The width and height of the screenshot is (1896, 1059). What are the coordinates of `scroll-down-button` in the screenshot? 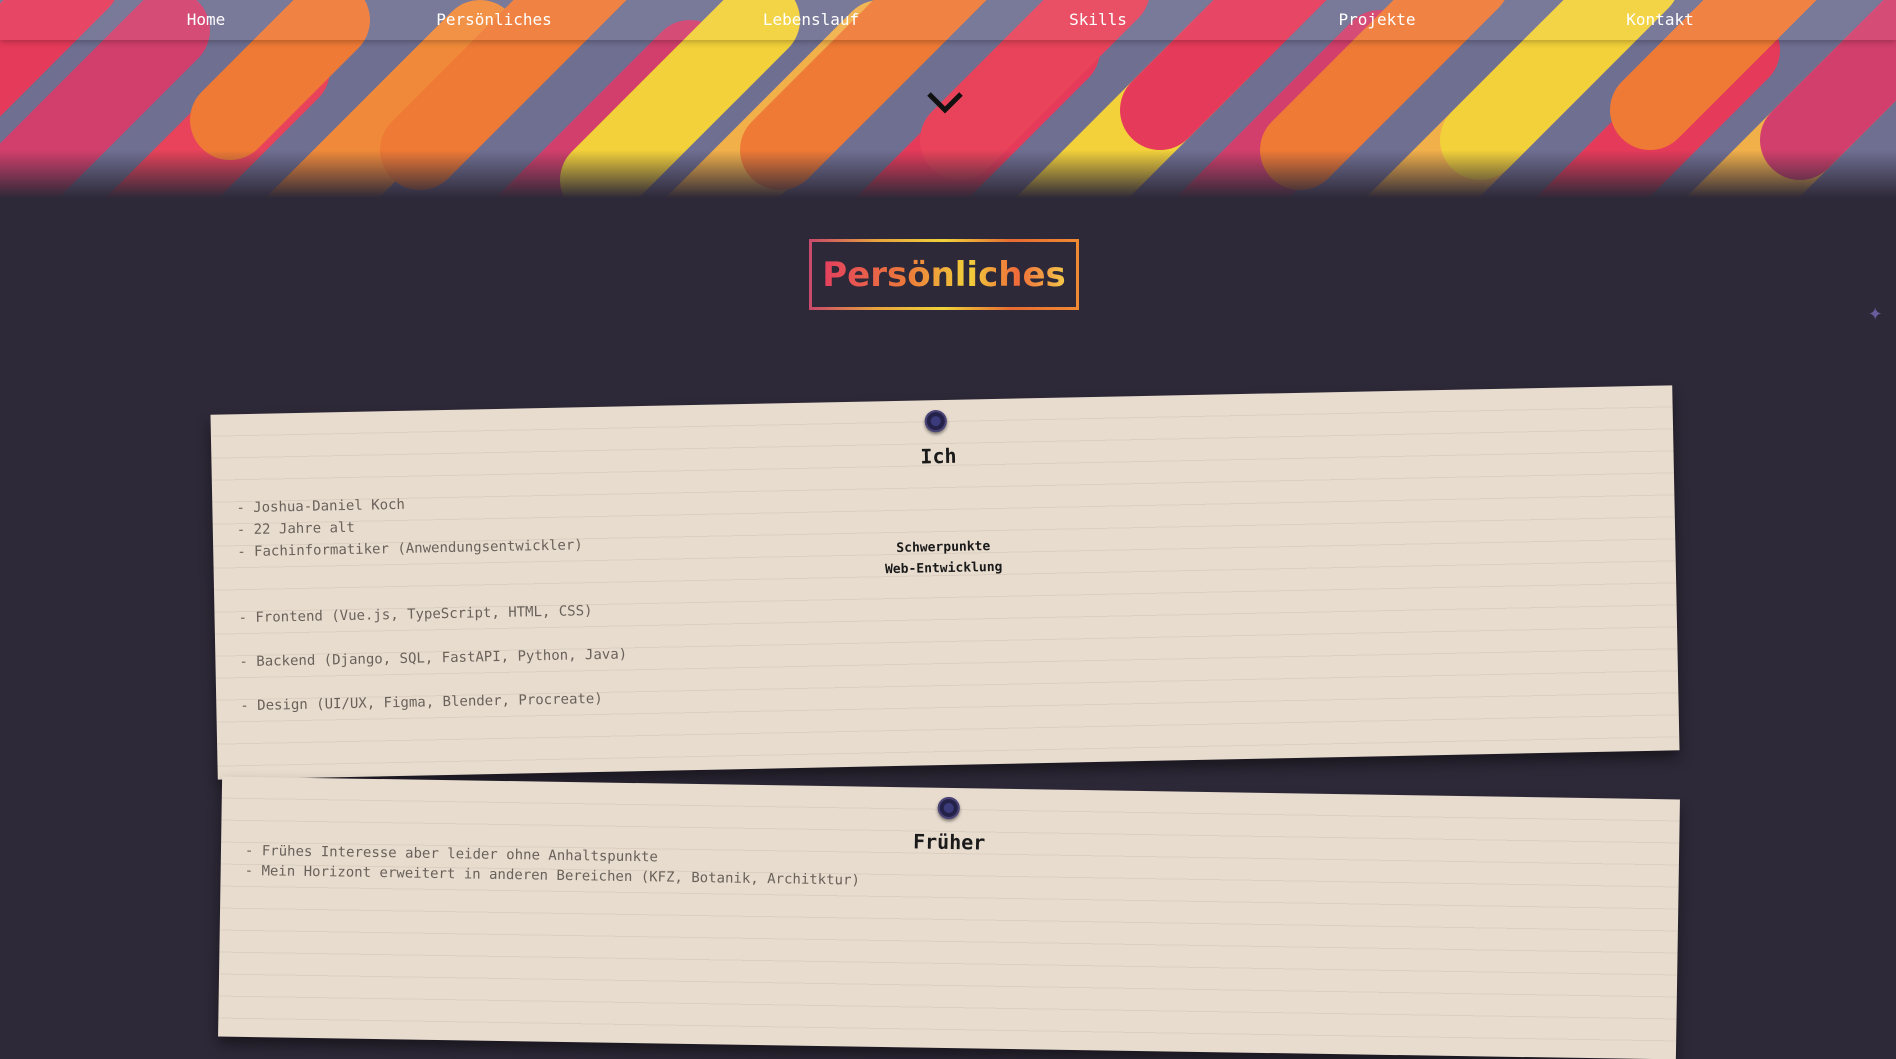 It's located at (945, 102).